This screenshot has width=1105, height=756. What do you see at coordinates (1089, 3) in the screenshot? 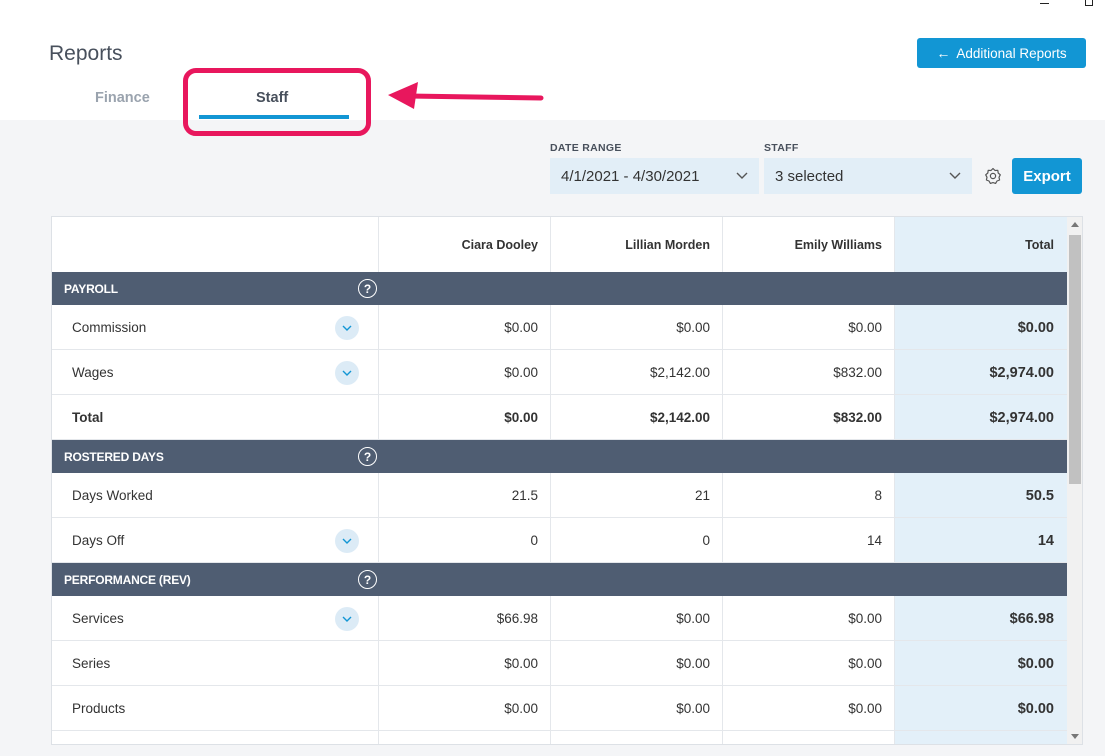
I see `window-maximize-icon` at bounding box center [1089, 3].